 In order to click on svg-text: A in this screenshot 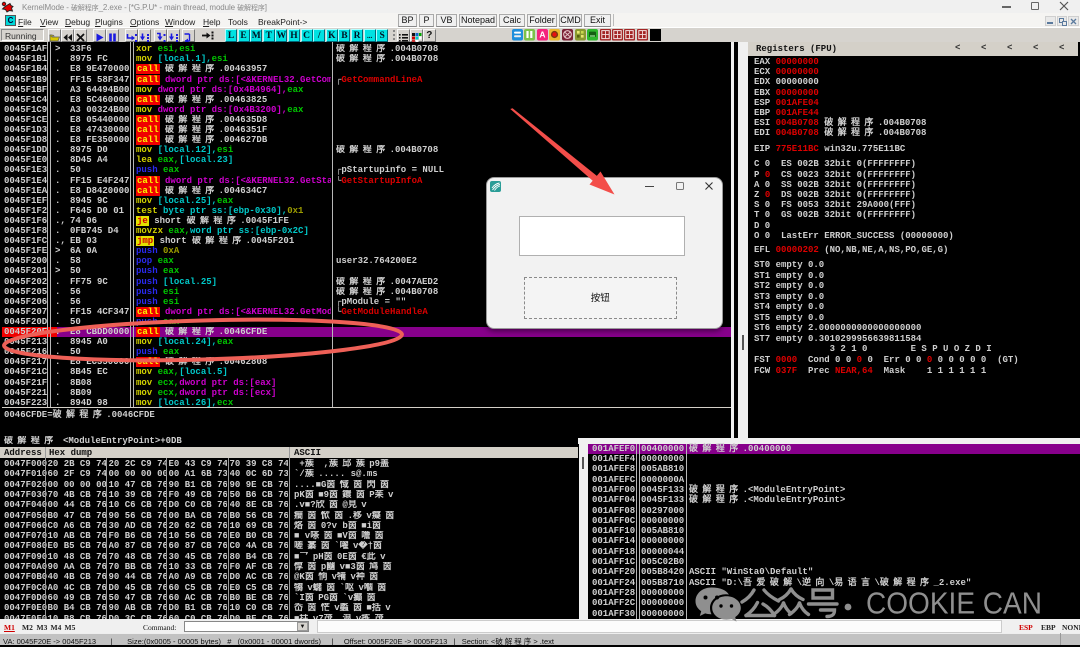, I will do `click(542, 35)`.